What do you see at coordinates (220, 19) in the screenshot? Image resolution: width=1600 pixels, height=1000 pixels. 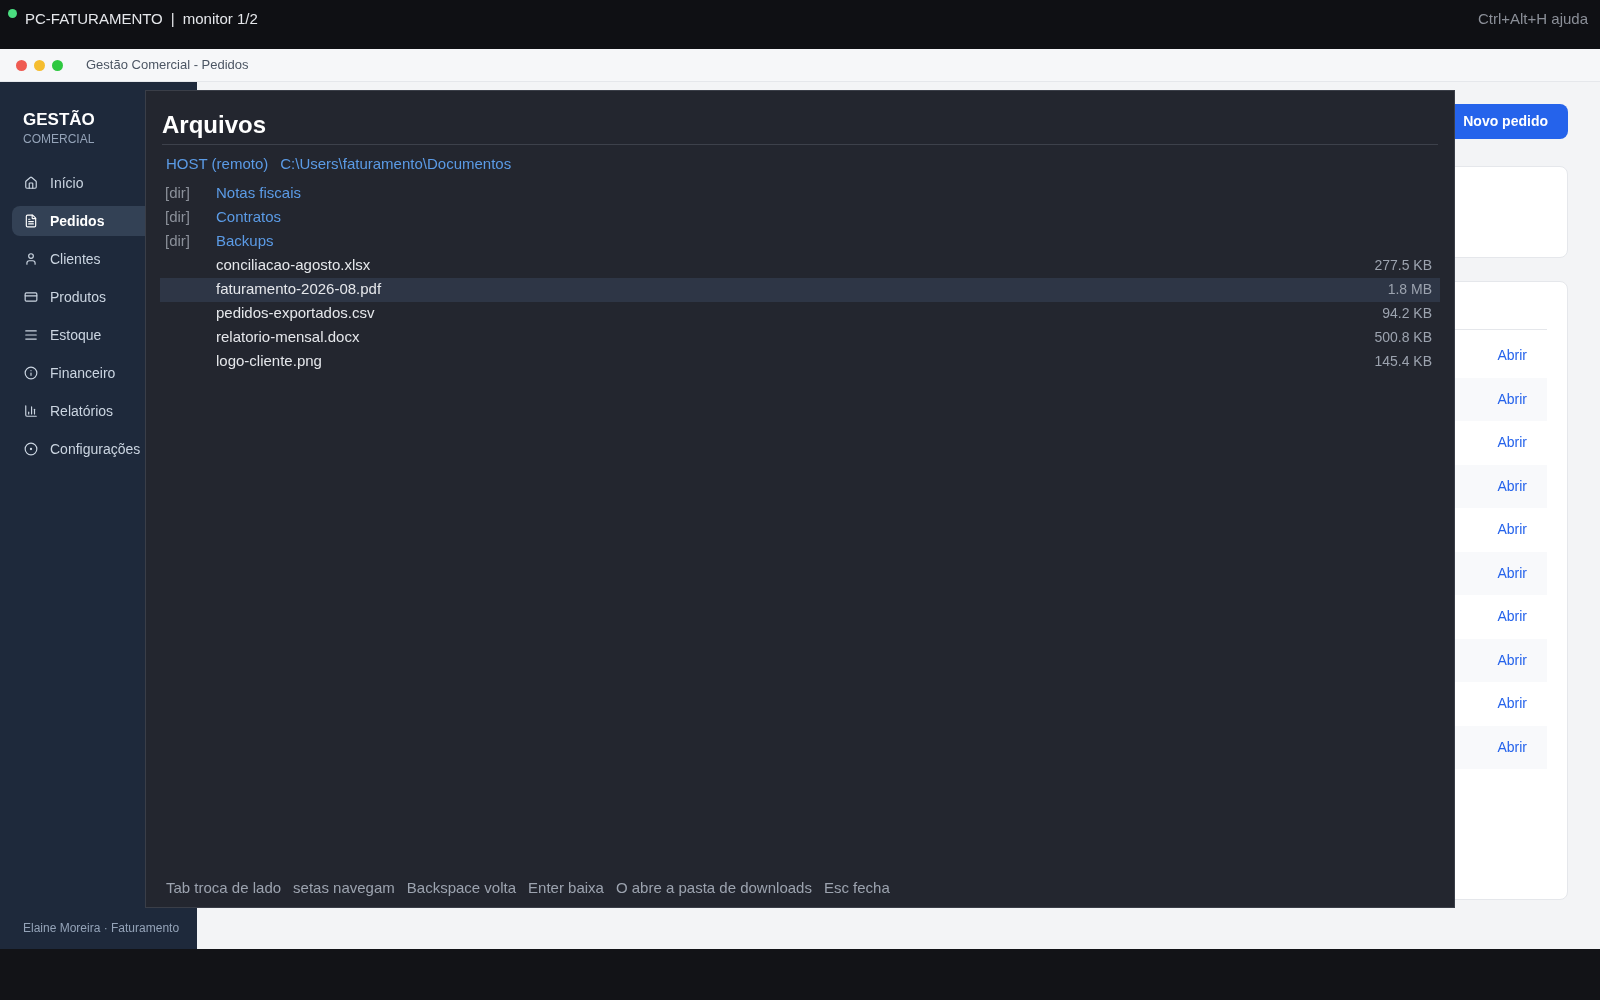 I see `monitor-label: monitor 1/2` at bounding box center [220, 19].